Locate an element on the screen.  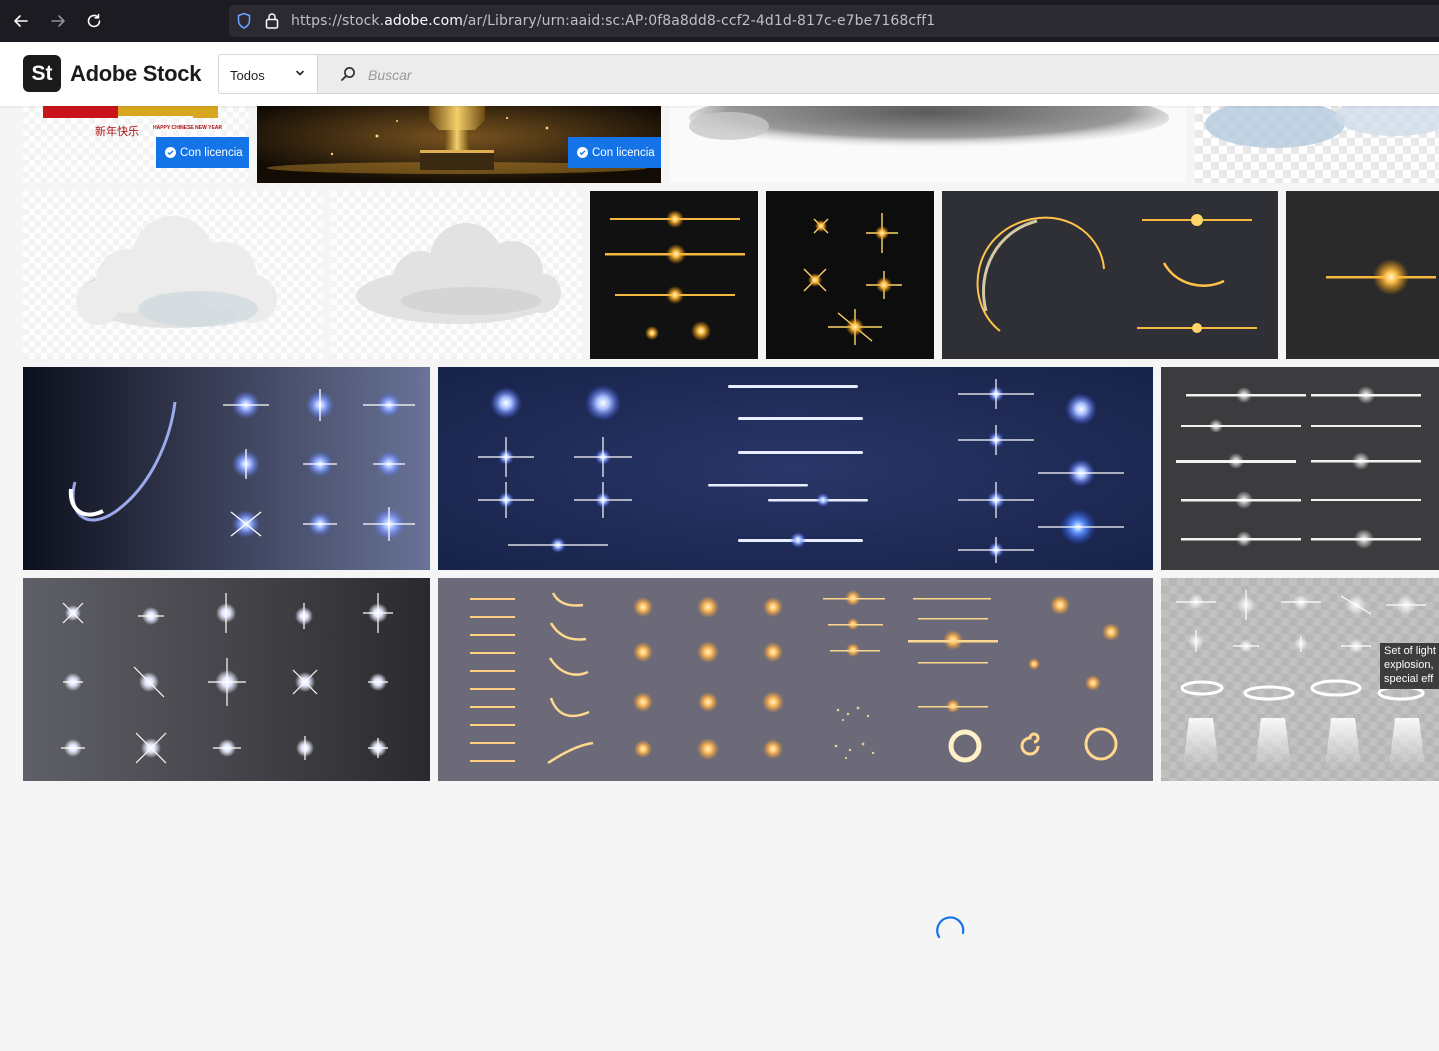
image-tile-golden-trophy: Con licencia is located at coordinates (459, 144).